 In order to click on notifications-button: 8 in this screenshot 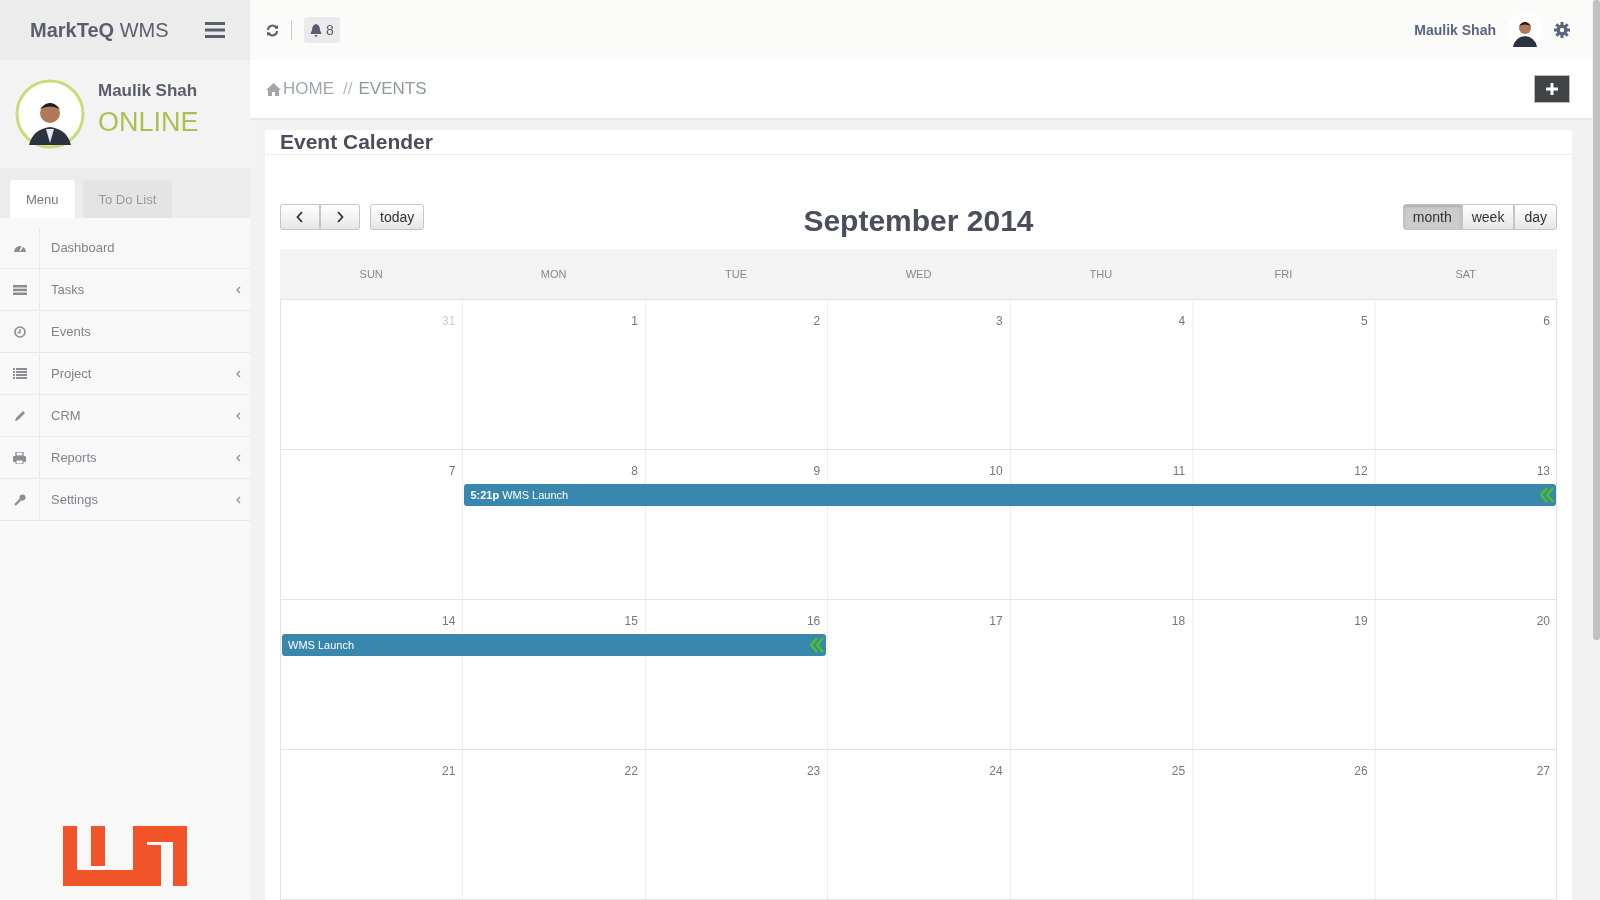, I will do `click(322, 30)`.